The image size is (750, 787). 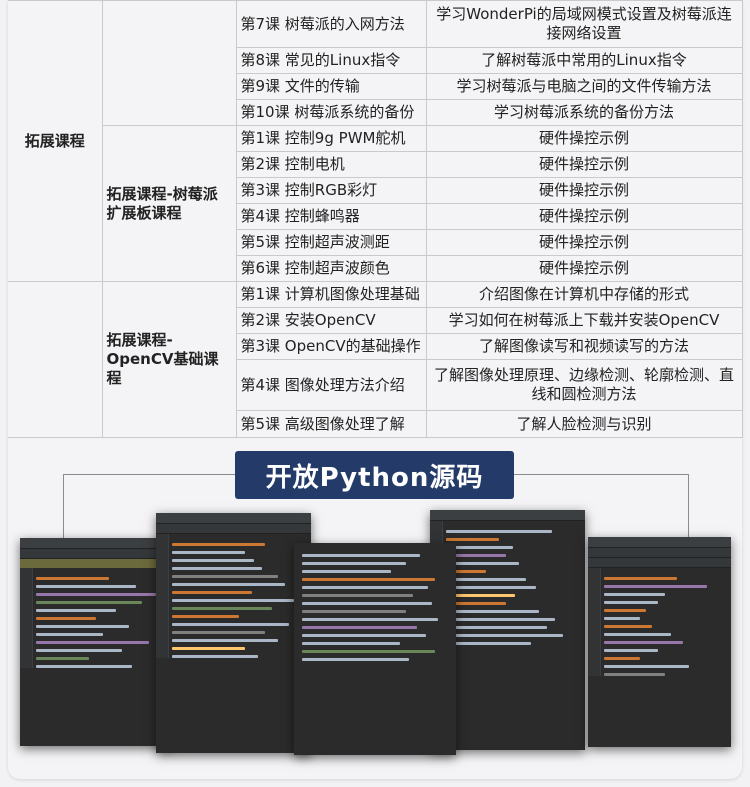 What do you see at coordinates (331, 385) in the screenshot?
I see `lesson-name: 第4课 图像处理方法介绍` at bounding box center [331, 385].